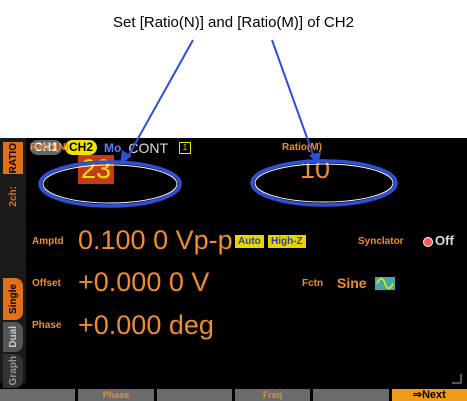 The width and height of the screenshot is (467, 401). I want to click on tab-2ch-label: 2ch:, so click(13, 196).